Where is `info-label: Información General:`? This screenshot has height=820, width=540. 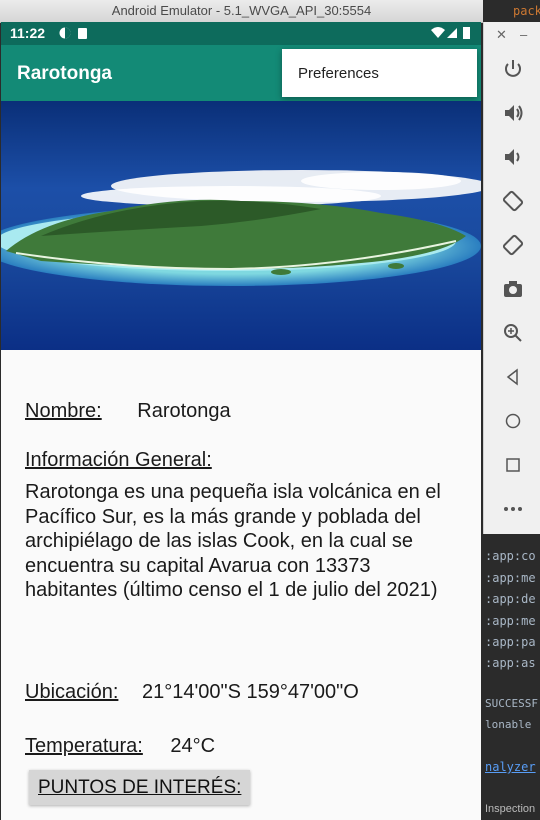 info-label: Información General: is located at coordinates (118, 460).